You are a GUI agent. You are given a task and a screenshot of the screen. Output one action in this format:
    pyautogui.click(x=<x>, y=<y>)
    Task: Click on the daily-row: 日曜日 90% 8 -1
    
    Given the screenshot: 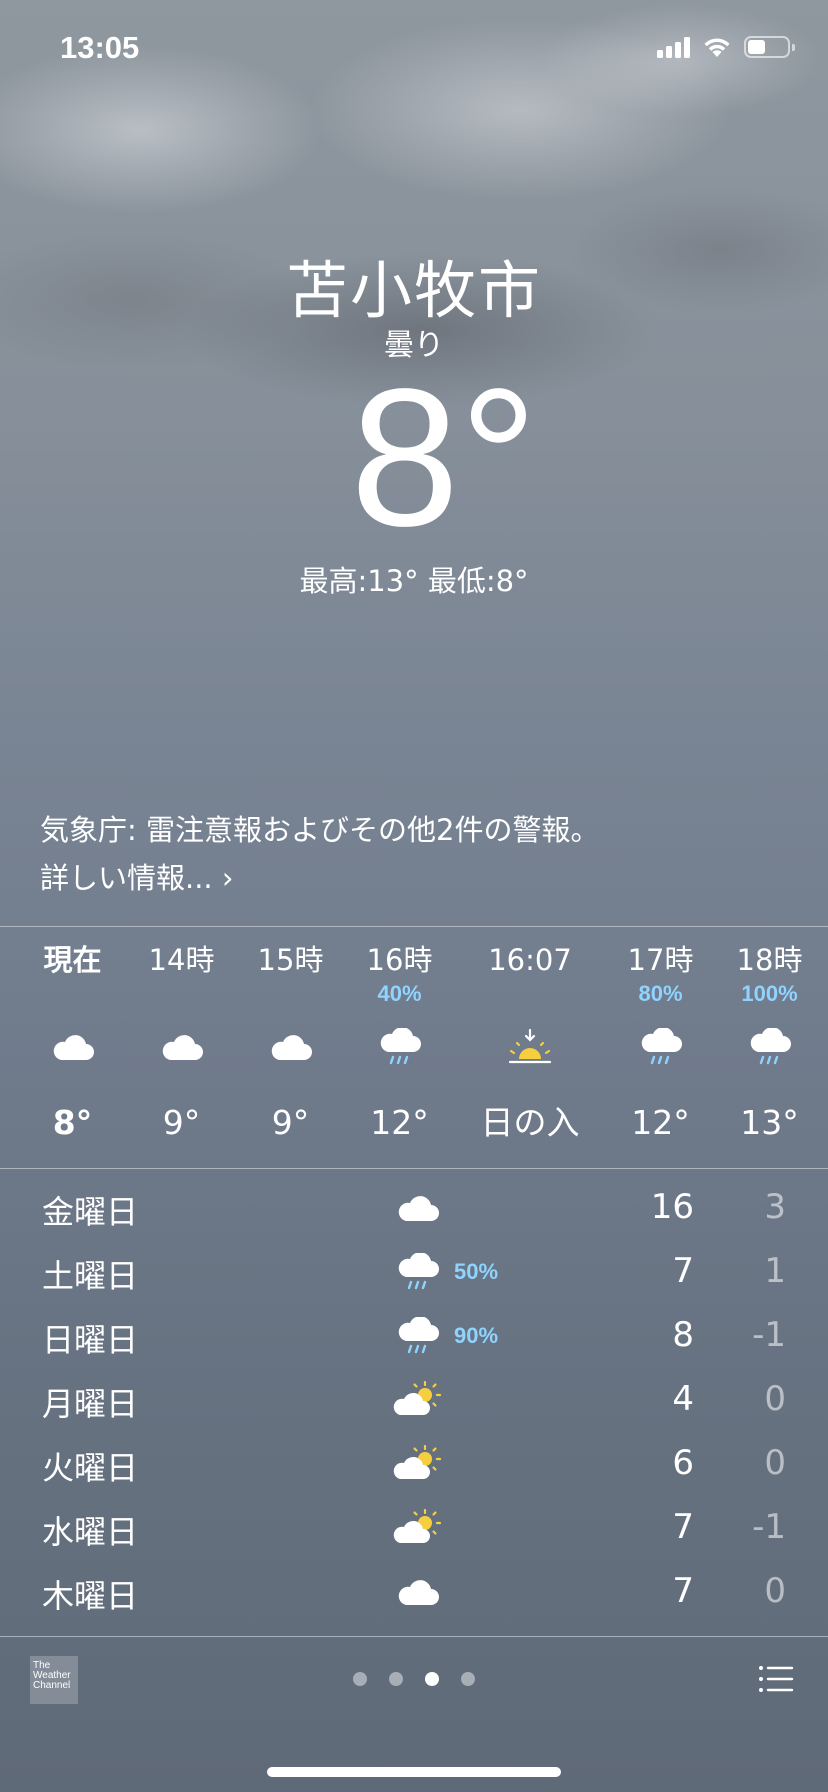 What is the action you would take?
    pyautogui.click(x=414, y=1337)
    